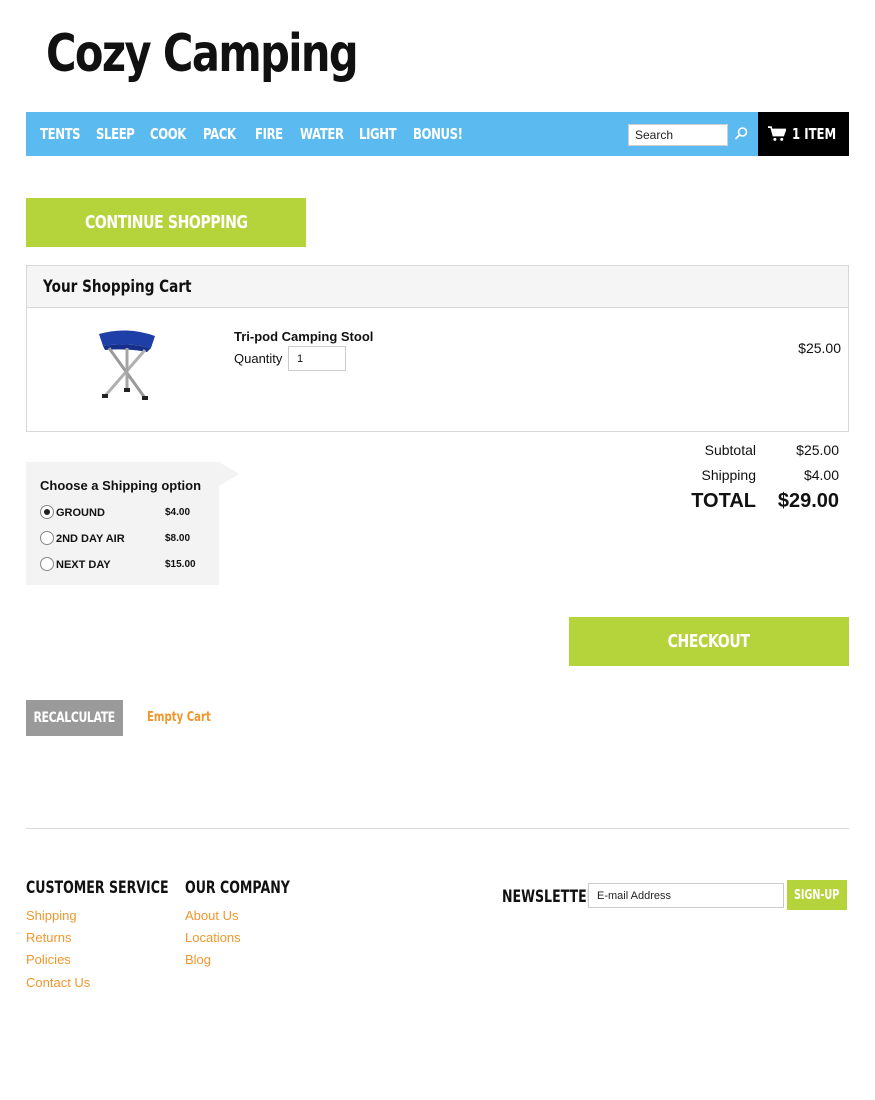  I want to click on newsletter-signup-button: SIGN-UP, so click(817, 895).